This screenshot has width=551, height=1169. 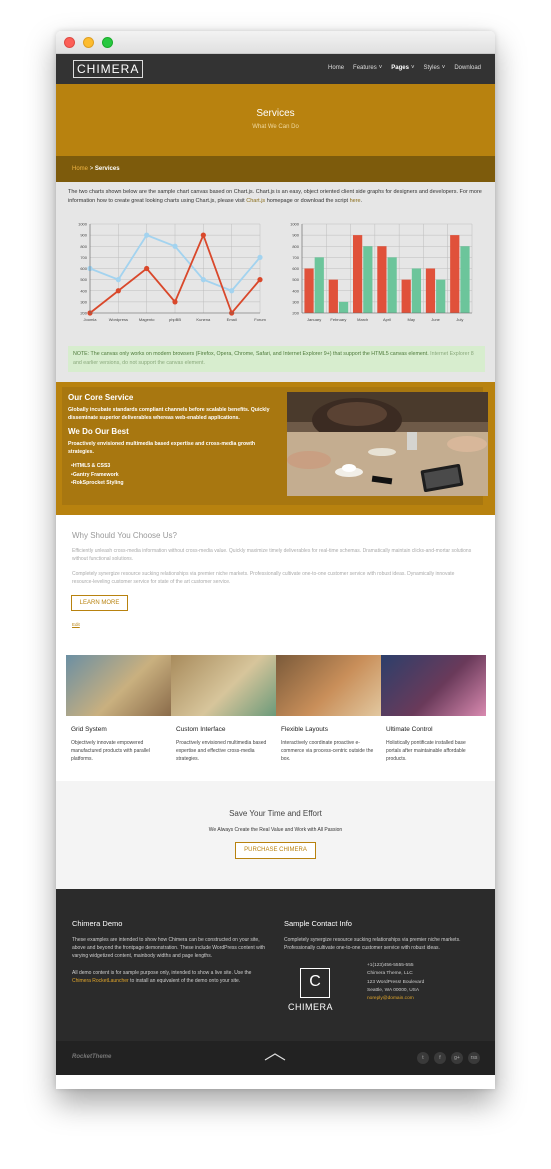 I want to click on y-tick-label: 300, so click(x=295, y=301).